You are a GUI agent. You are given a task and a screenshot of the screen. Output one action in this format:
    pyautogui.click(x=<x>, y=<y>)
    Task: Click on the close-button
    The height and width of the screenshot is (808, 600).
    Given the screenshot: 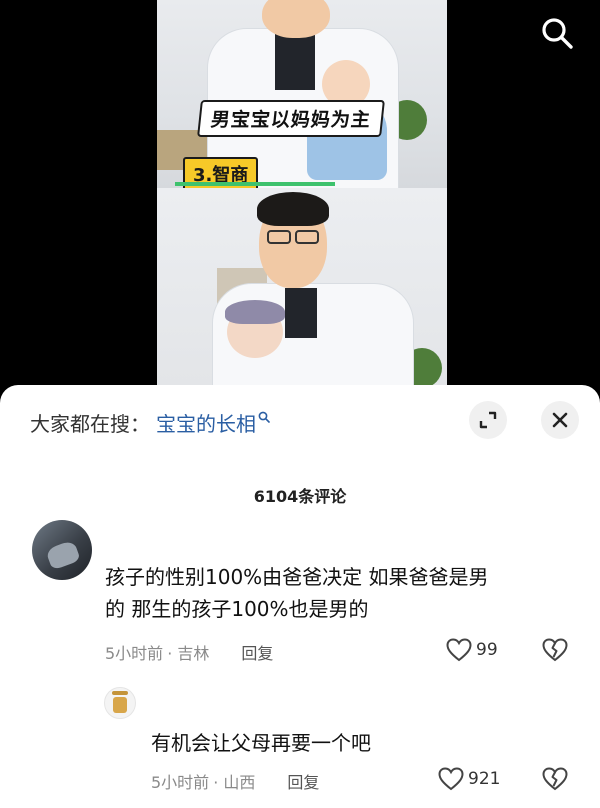 What is the action you would take?
    pyautogui.click(x=560, y=420)
    